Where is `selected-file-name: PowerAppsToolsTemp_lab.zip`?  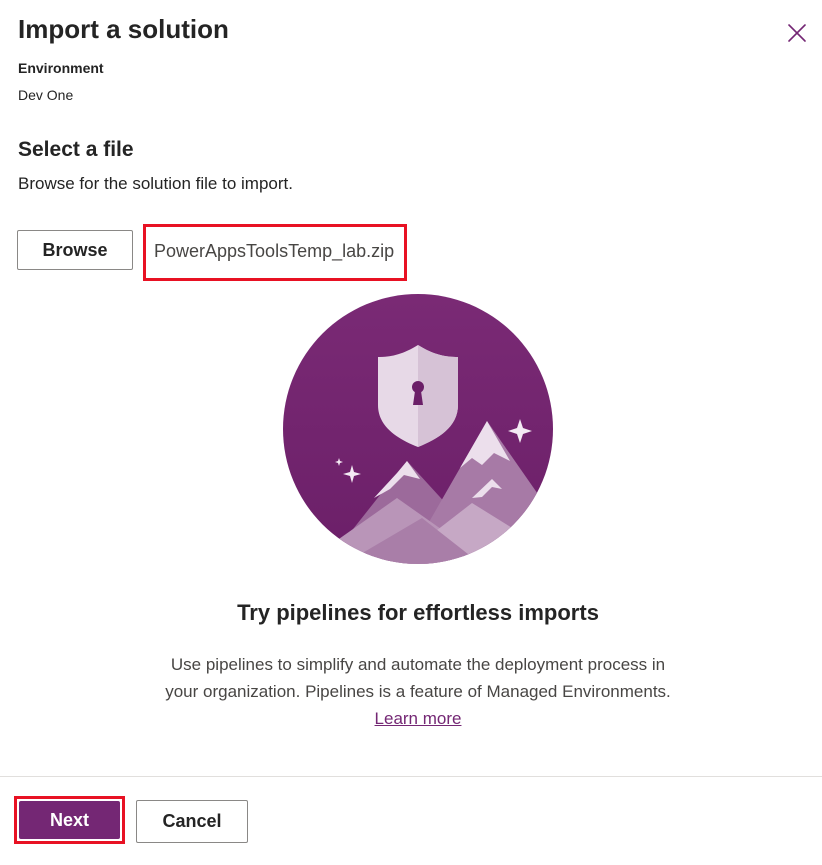
selected-file-name: PowerAppsToolsTemp_lab.zip is located at coordinates (274, 251).